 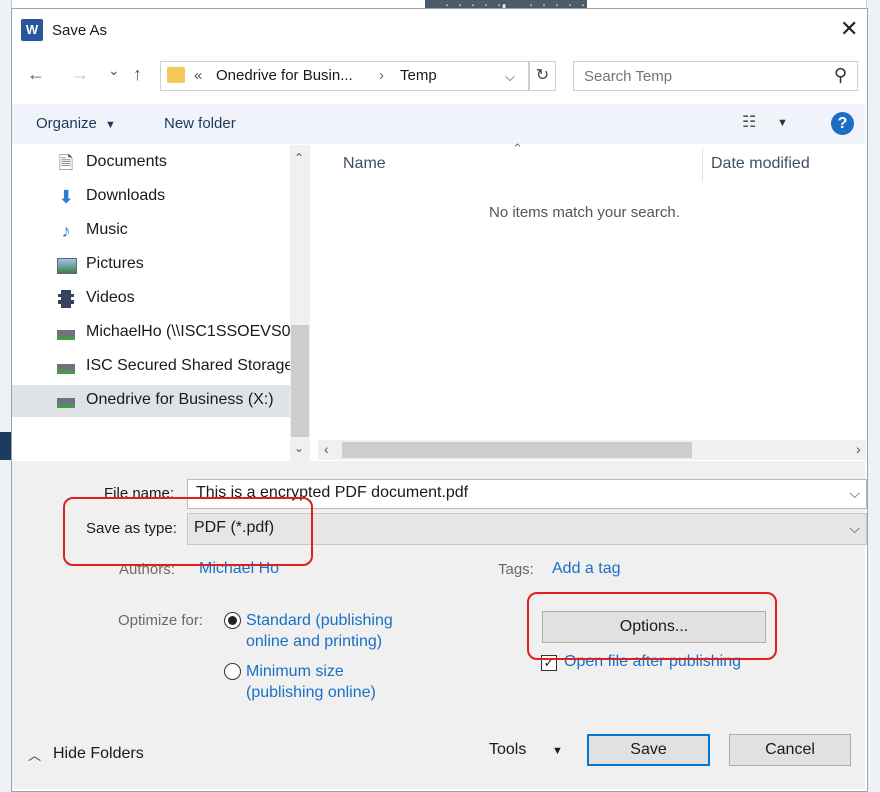 I want to click on tags-label: Tags:, so click(x=516, y=569).